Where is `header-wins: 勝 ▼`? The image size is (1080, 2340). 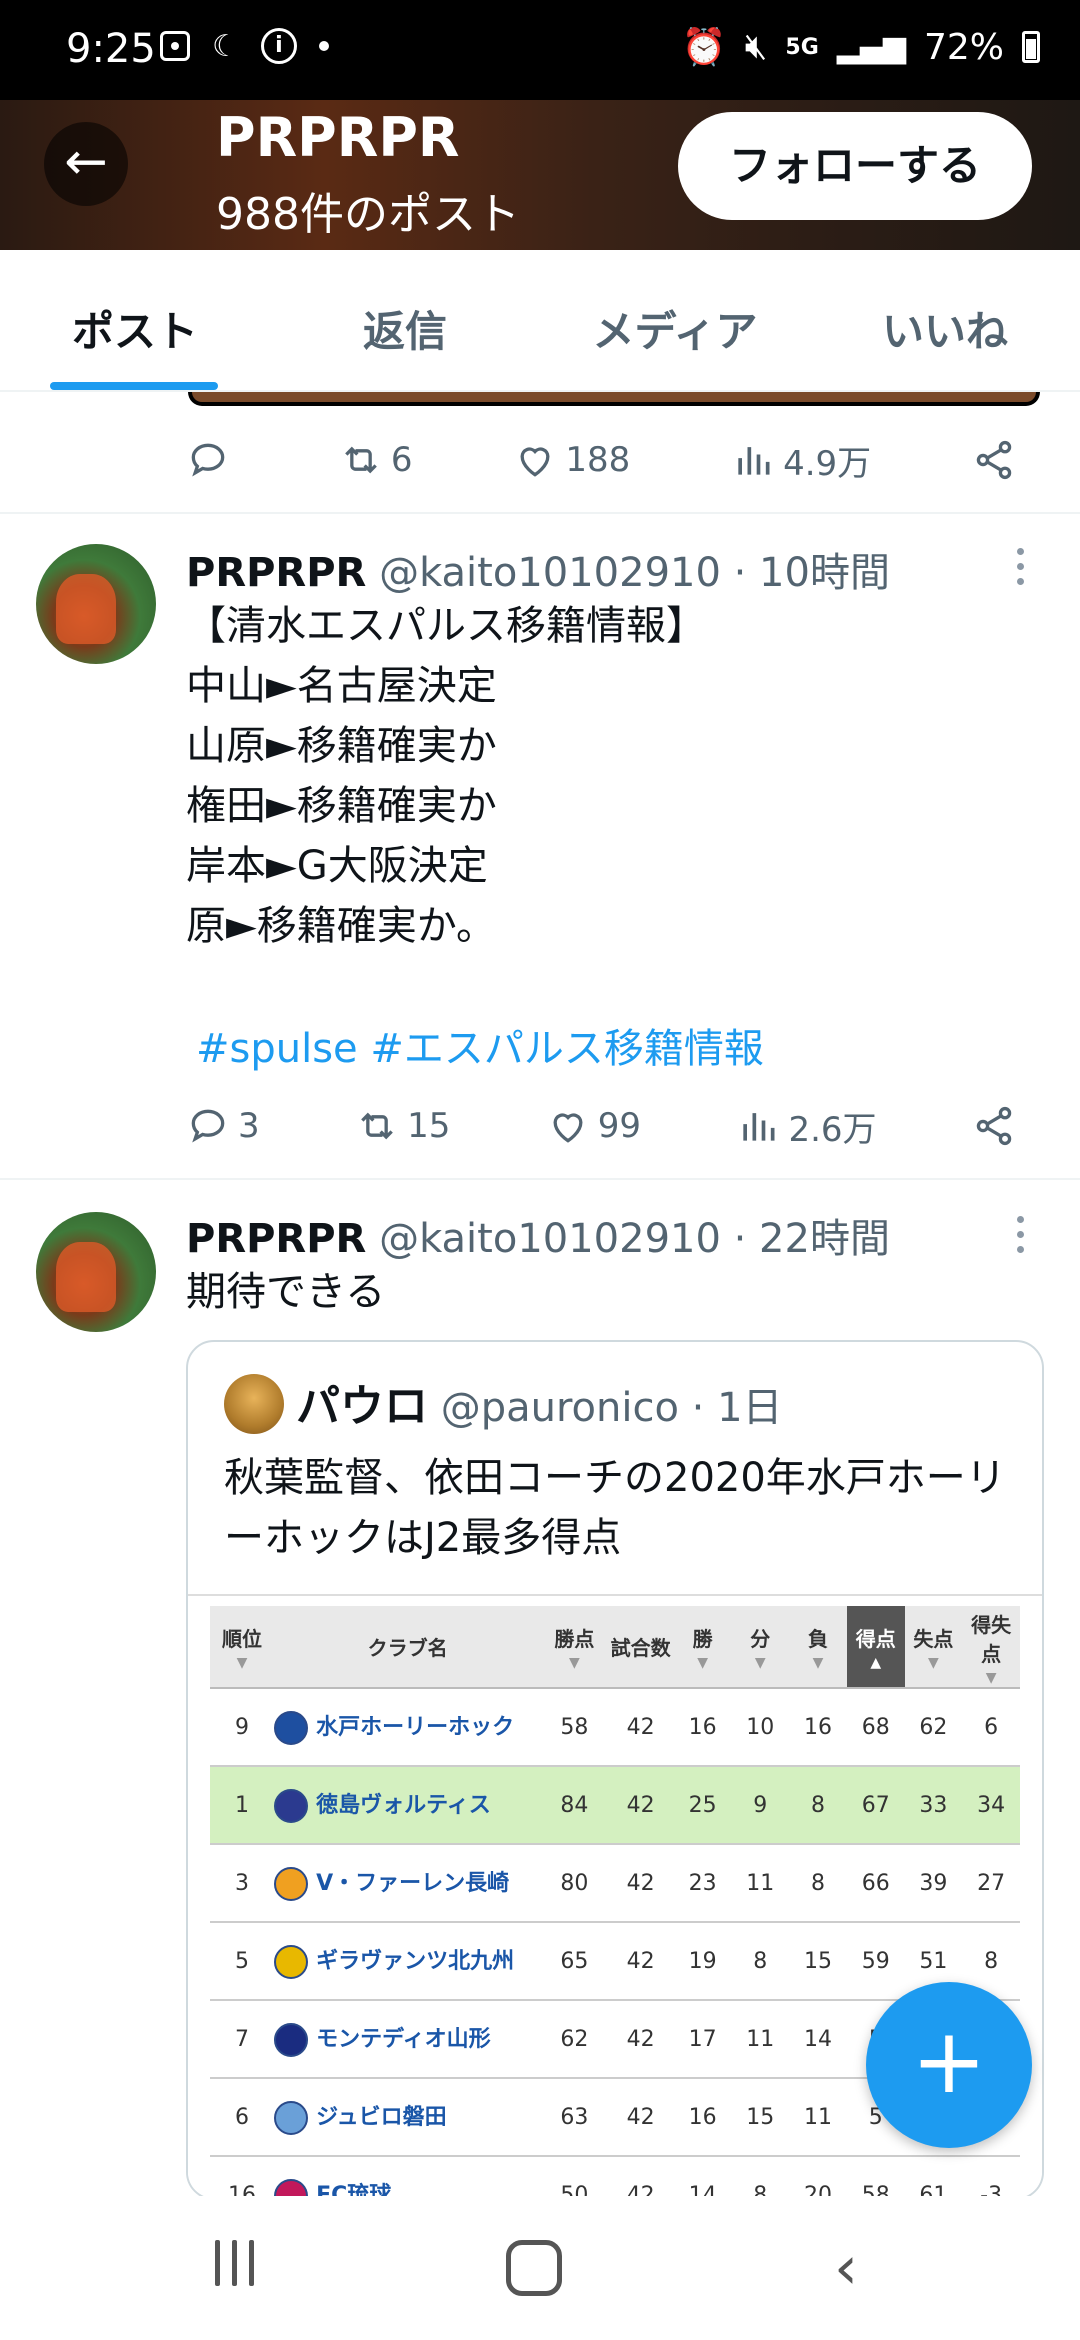
header-wins: 勝 ▼ is located at coordinates (702, 1647).